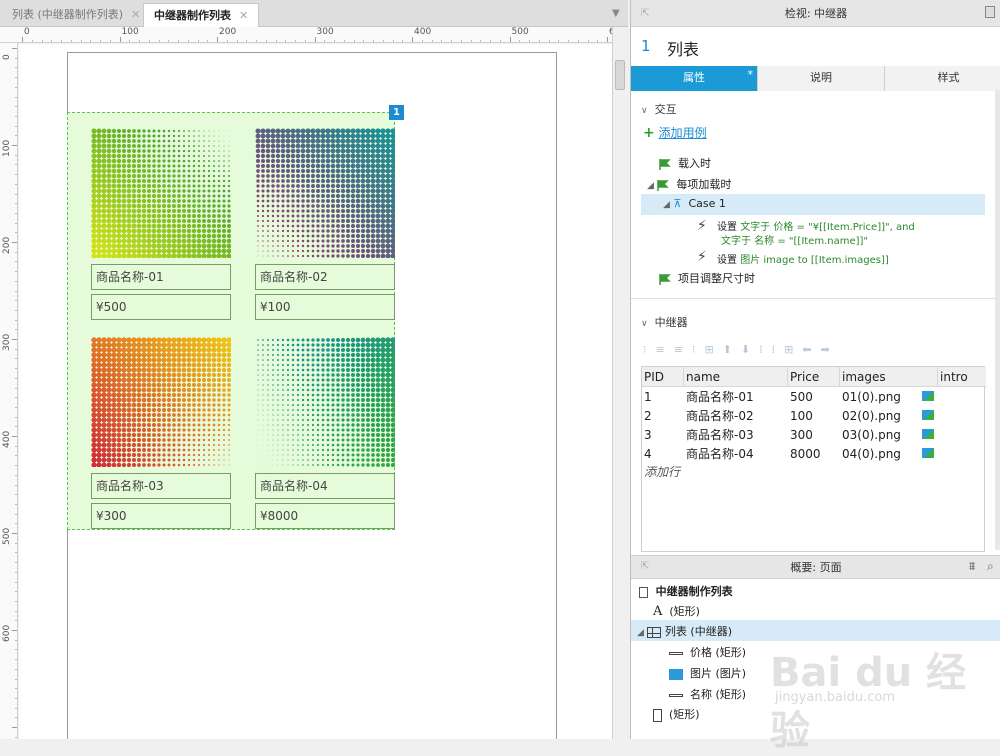  Describe the element at coordinates (161, 277) in the screenshot. I see `product-name-field: 商品名称-01` at that location.